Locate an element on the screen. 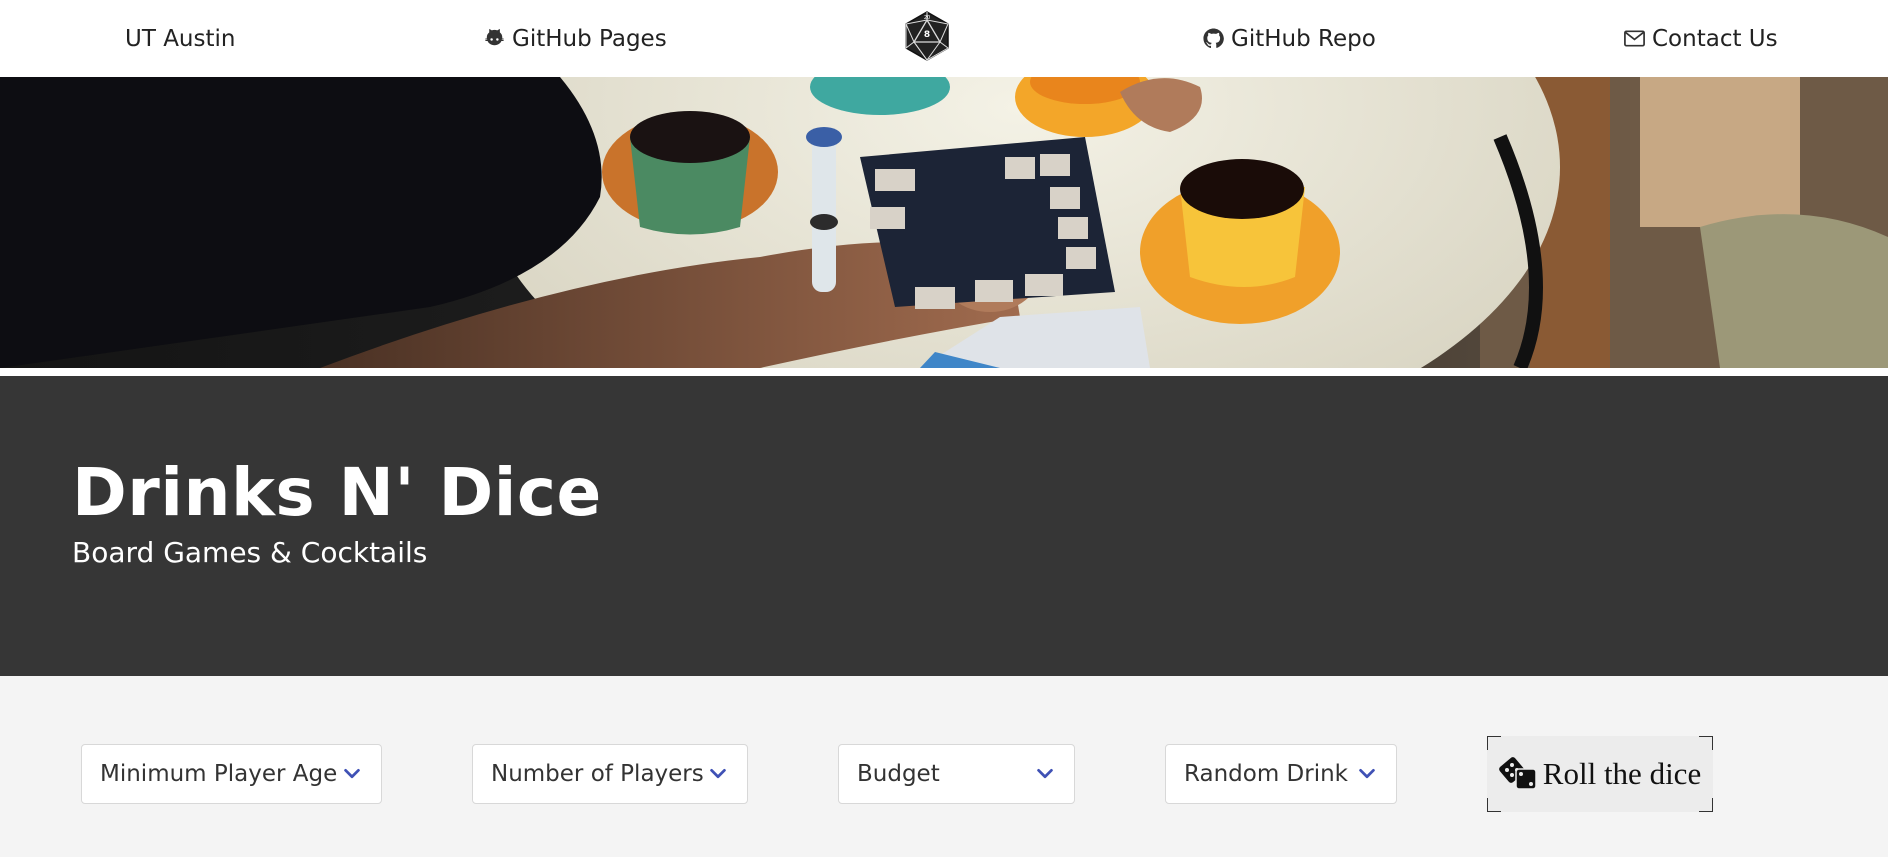  roll-the-dice-button: Roll the dice is located at coordinates (1600, 774).